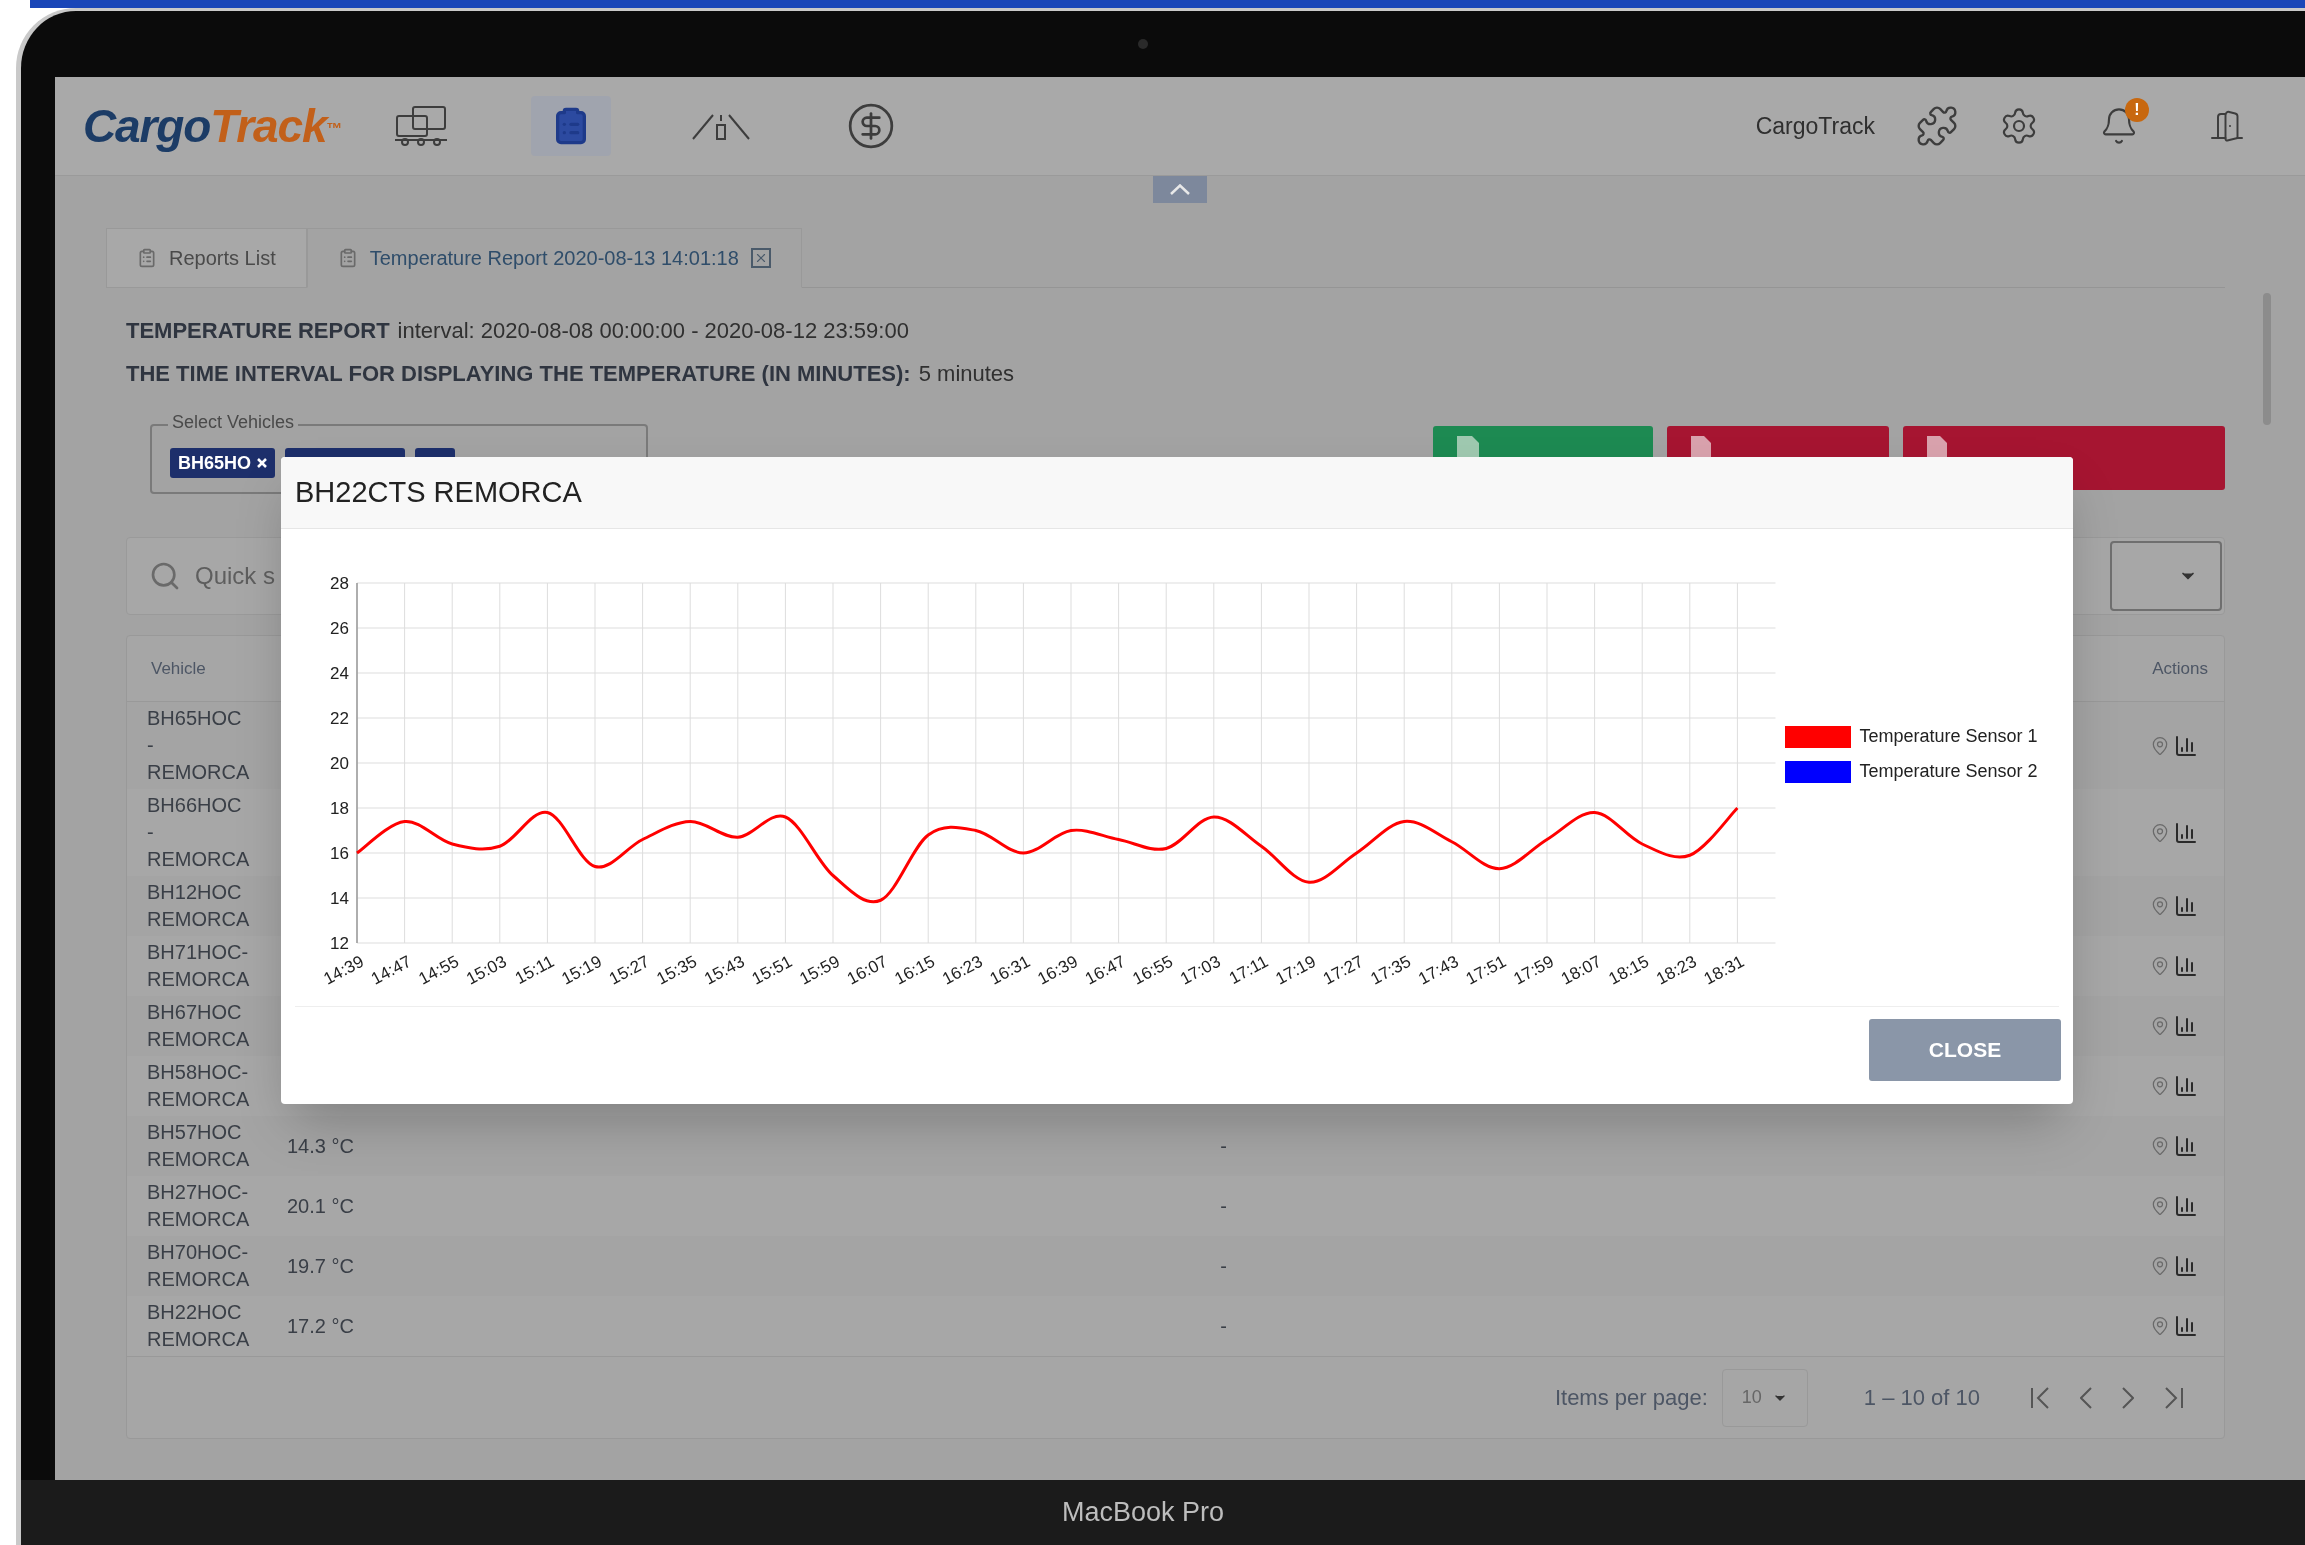 The width and height of the screenshot is (2305, 1545). Describe the element at coordinates (199, 832) in the screenshot. I see `vehicle-name: BH66HOC - REMORCA` at that location.